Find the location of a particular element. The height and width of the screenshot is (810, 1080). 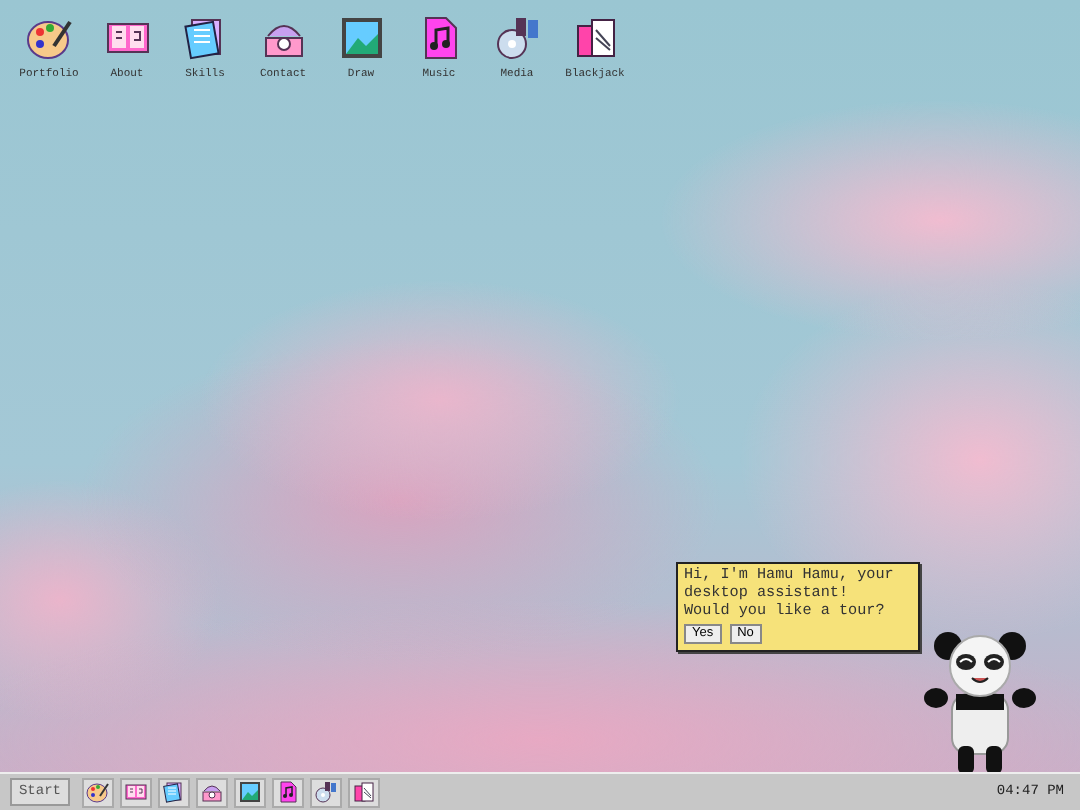

taskbar-notepad-button is located at coordinates (174, 792).